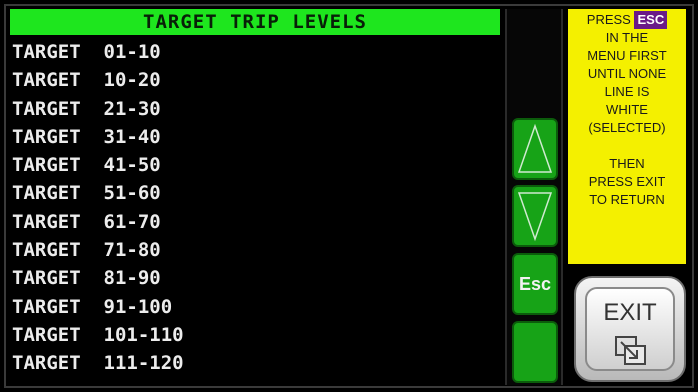 The height and width of the screenshot is (392, 698). I want to click on menu-item-target-51-60: TARGET 51-60, so click(255, 193).